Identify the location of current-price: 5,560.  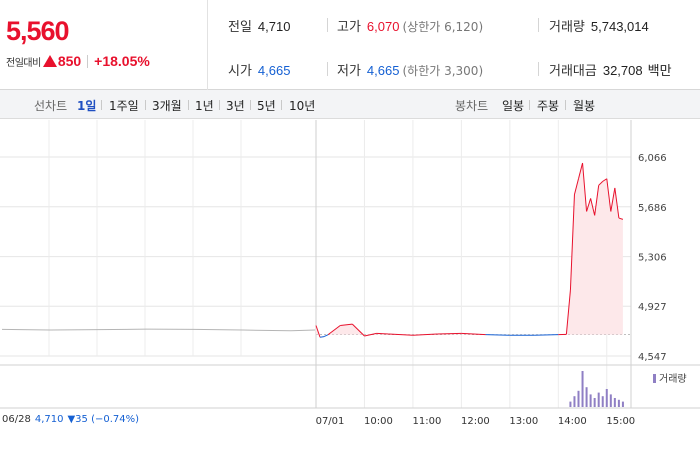
(38, 31).